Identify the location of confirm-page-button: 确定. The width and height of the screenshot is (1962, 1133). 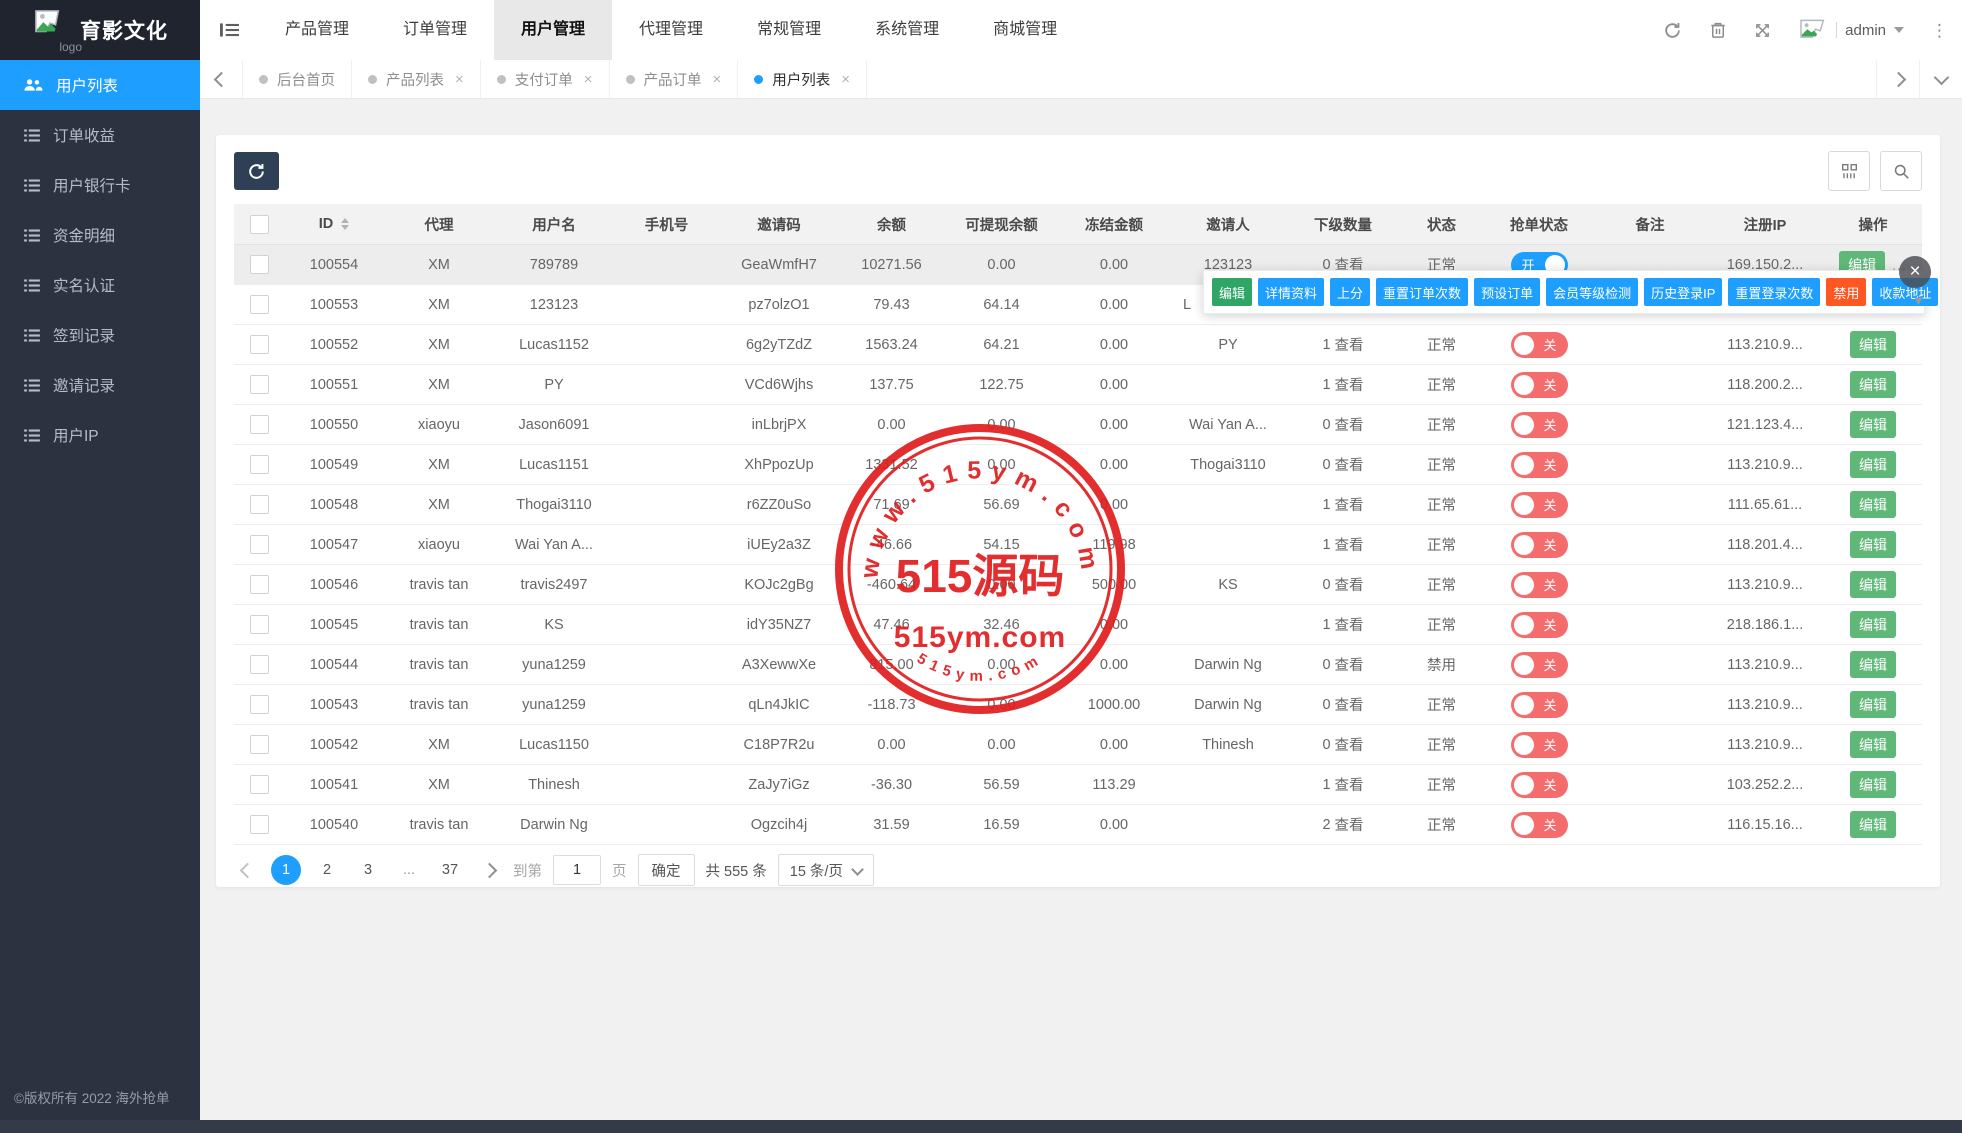
(666, 870).